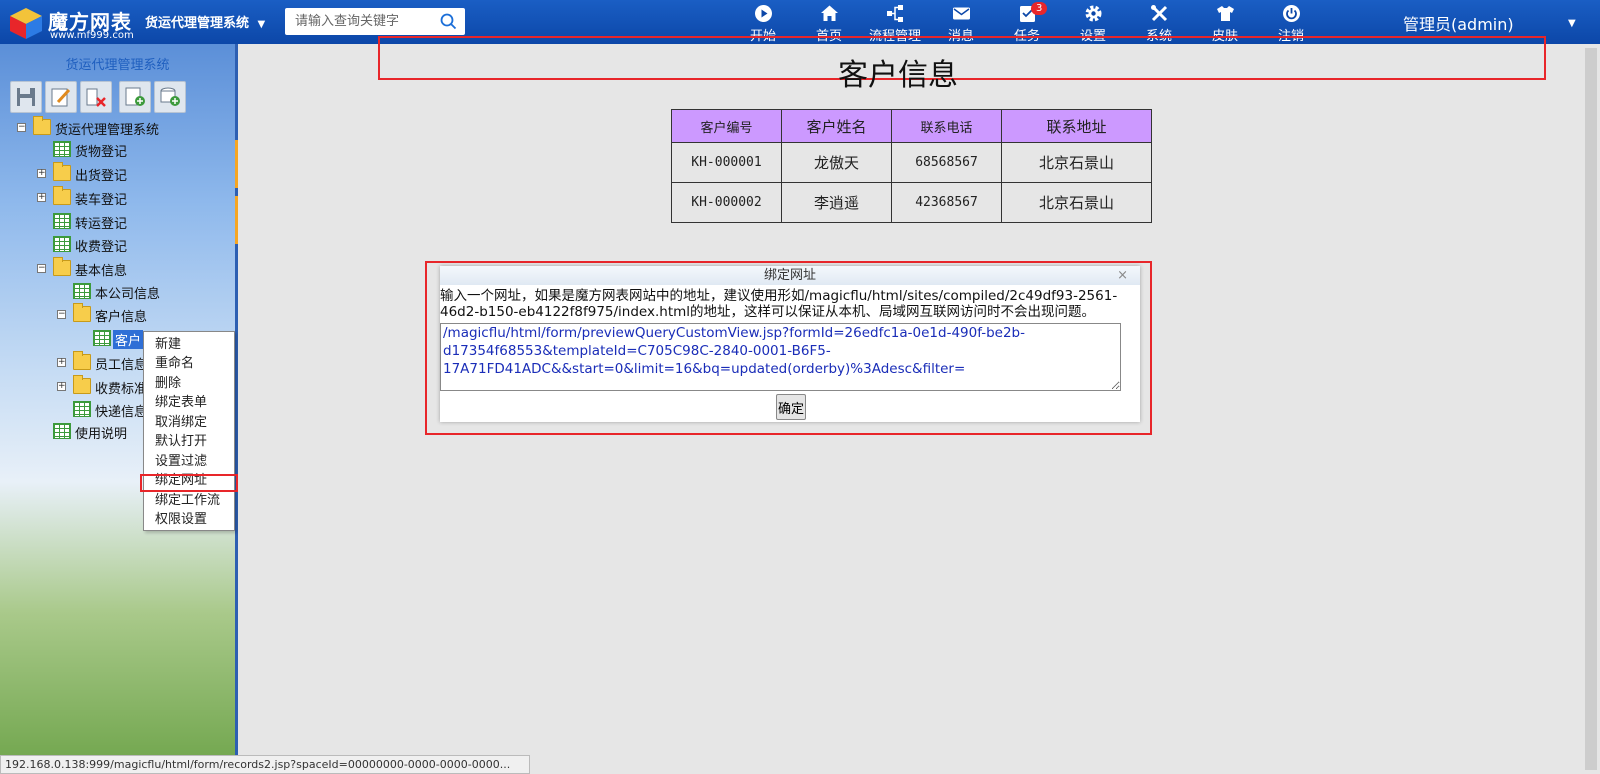 The image size is (1600, 774). I want to click on tree-item-label: 使用说明, so click(101, 434).